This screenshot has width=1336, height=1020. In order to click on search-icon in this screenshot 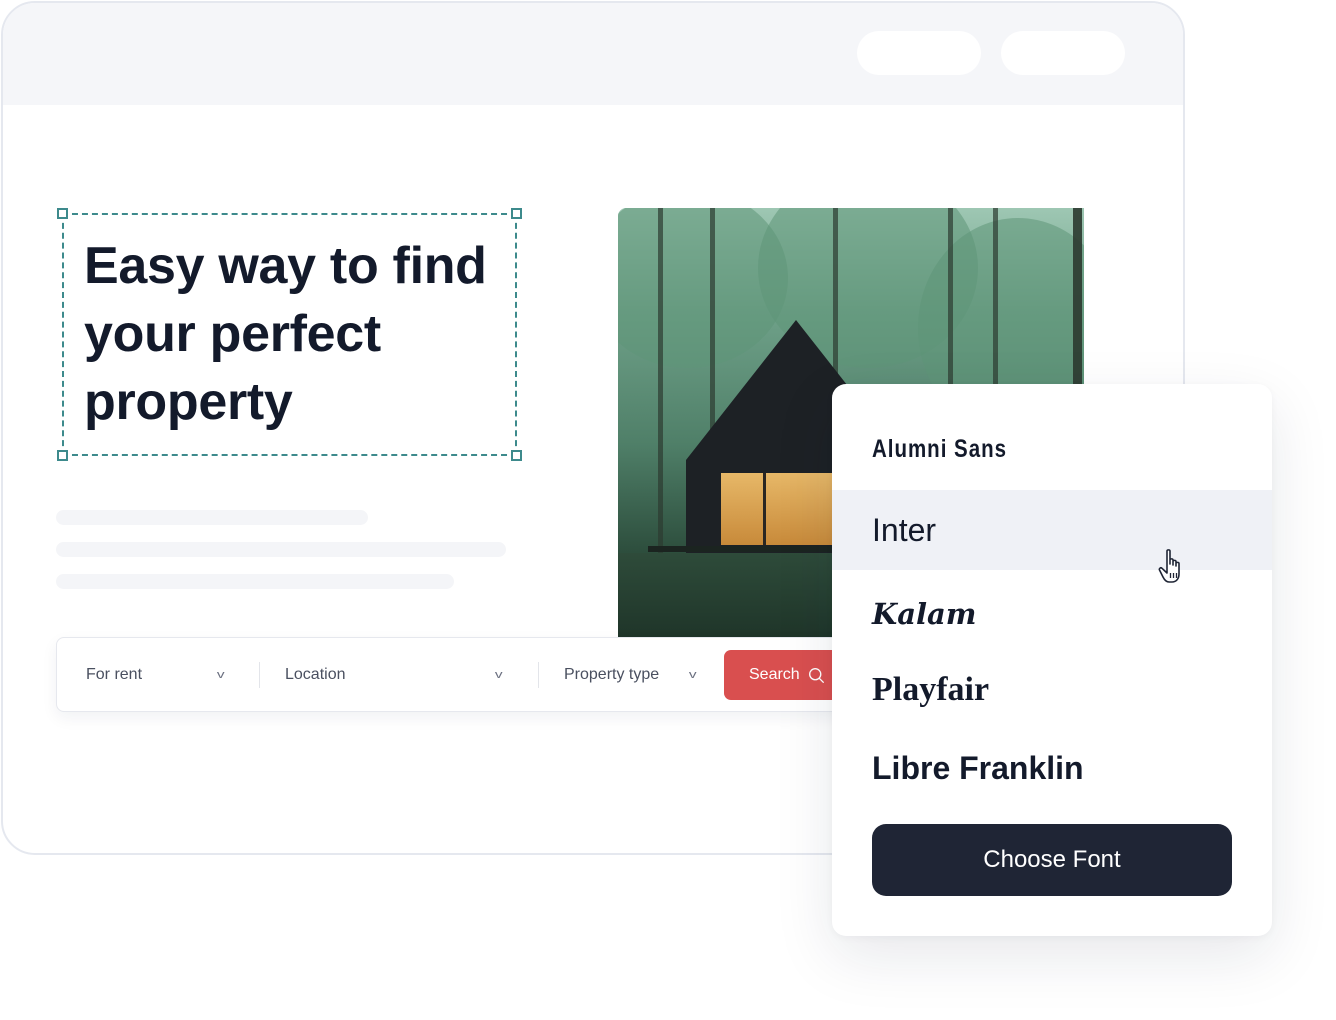, I will do `click(816, 675)`.